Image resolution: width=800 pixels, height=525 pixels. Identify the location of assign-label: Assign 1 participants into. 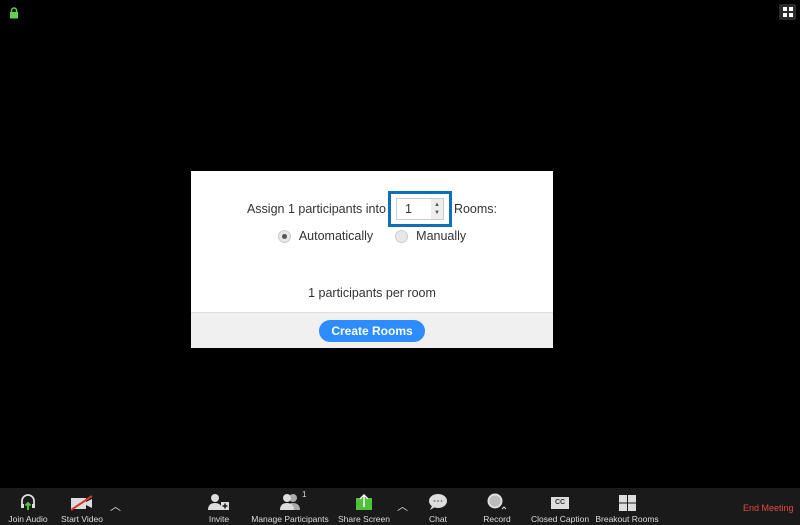
(316, 209).